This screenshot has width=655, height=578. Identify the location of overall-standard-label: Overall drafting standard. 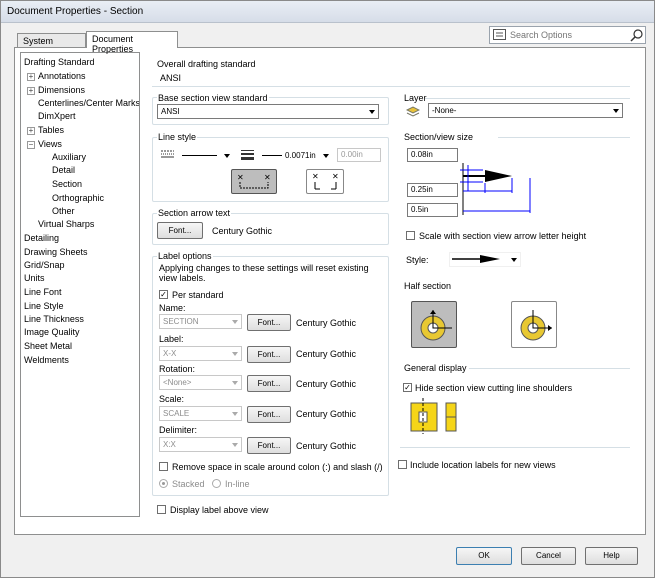
(206, 64).